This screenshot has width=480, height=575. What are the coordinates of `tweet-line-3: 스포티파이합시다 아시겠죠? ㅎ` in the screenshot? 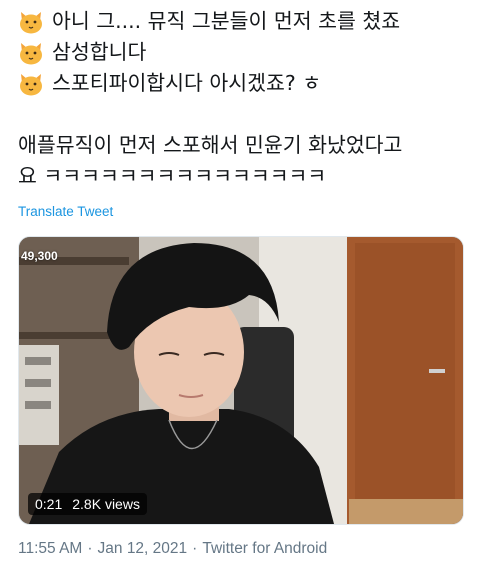 It's located at (245, 83).